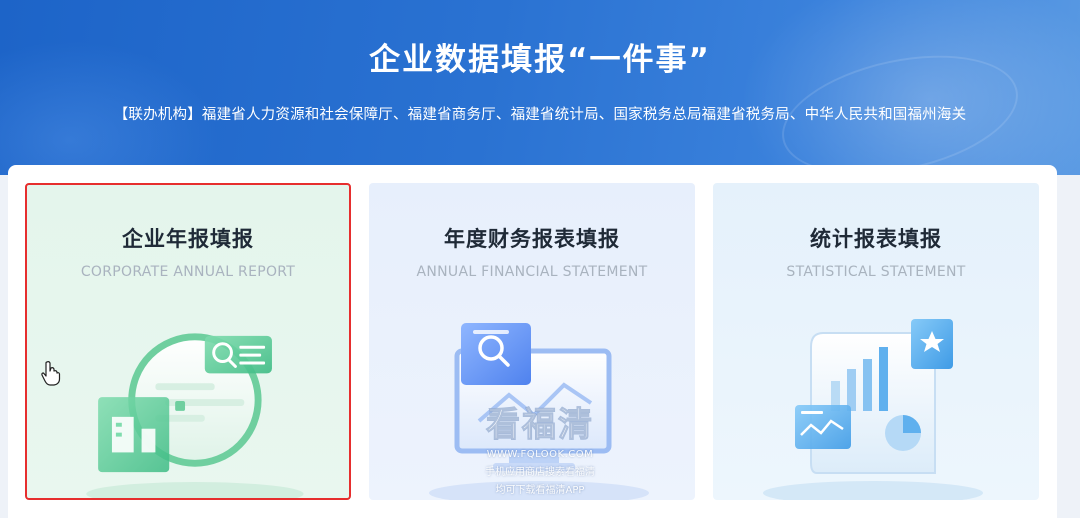  What do you see at coordinates (540, 454) in the screenshot?
I see `watermark-url: WWW.FQLOOK.COM` at bounding box center [540, 454].